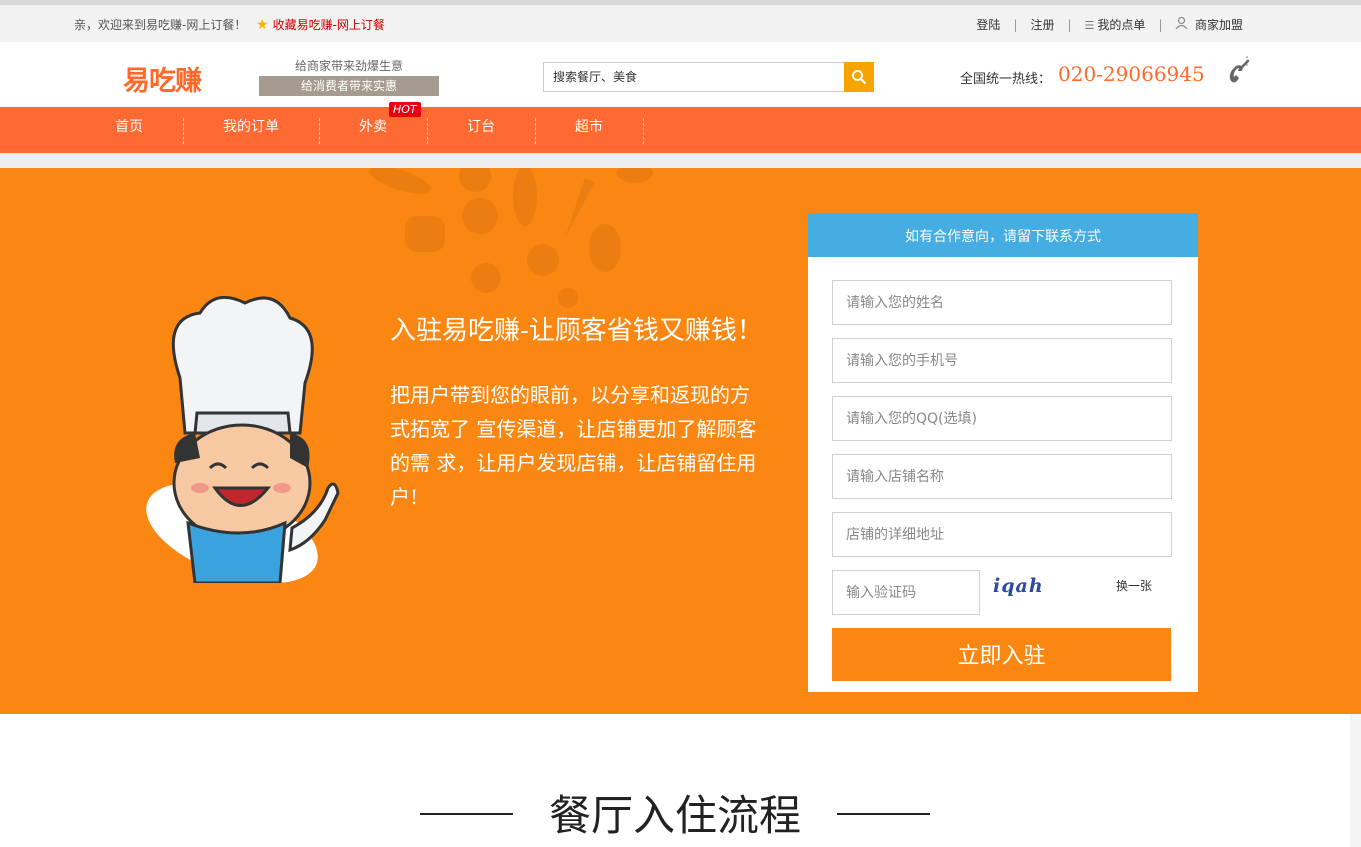 The height and width of the screenshot is (847, 1361). I want to click on favorite-label: 收藏易吃赚-网上订餐, so click(328, 25).